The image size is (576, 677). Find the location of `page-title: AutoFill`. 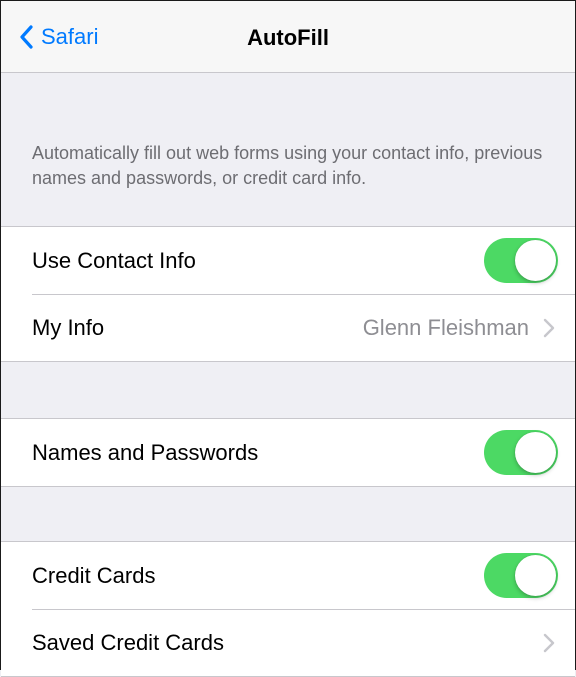

page-title: AutoFill is located at coordinates (288, 37).